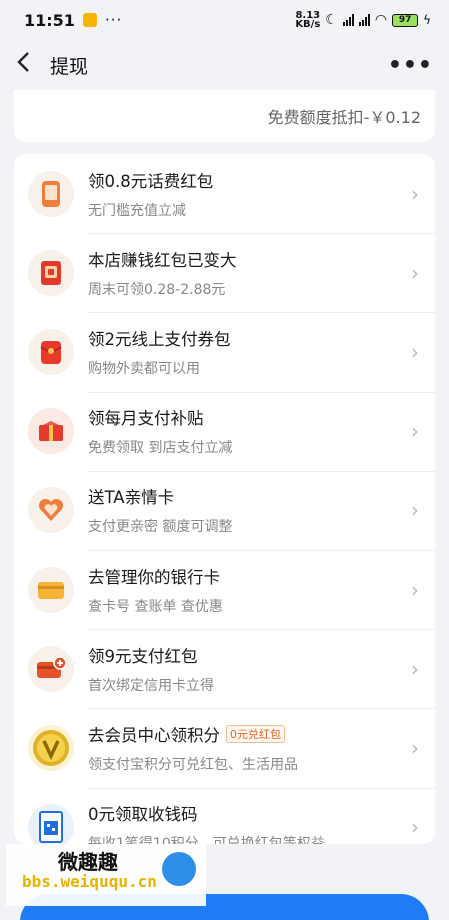 This screenshot has height=920, width=449. Describe the element at coordinates (51, 589) in the screenshot. I see `bank-card-icon` at that location.